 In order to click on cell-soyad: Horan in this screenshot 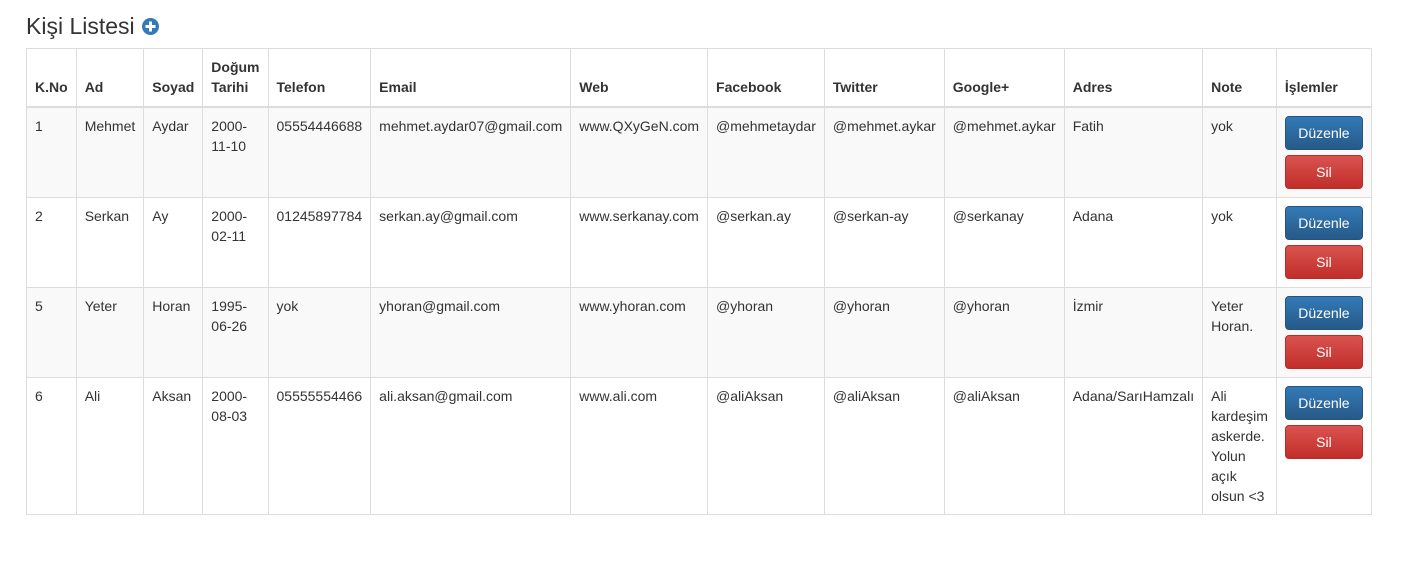, I will do `click(173, 332)`.